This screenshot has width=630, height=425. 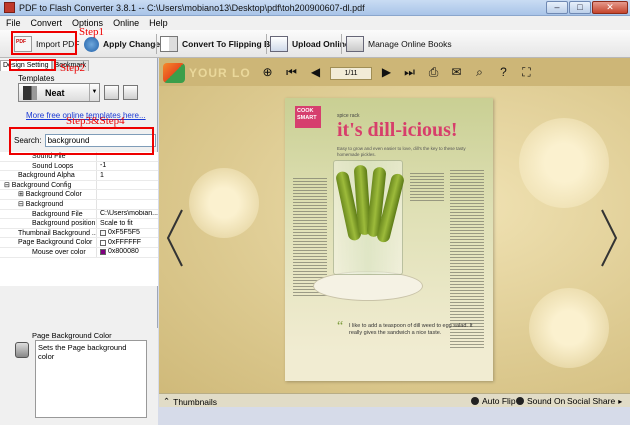 What do you see at coordinates (308, 117) in the screenshot?
I see `cook-smart-badge: COOK SMART` at bounding box center [308, 117].